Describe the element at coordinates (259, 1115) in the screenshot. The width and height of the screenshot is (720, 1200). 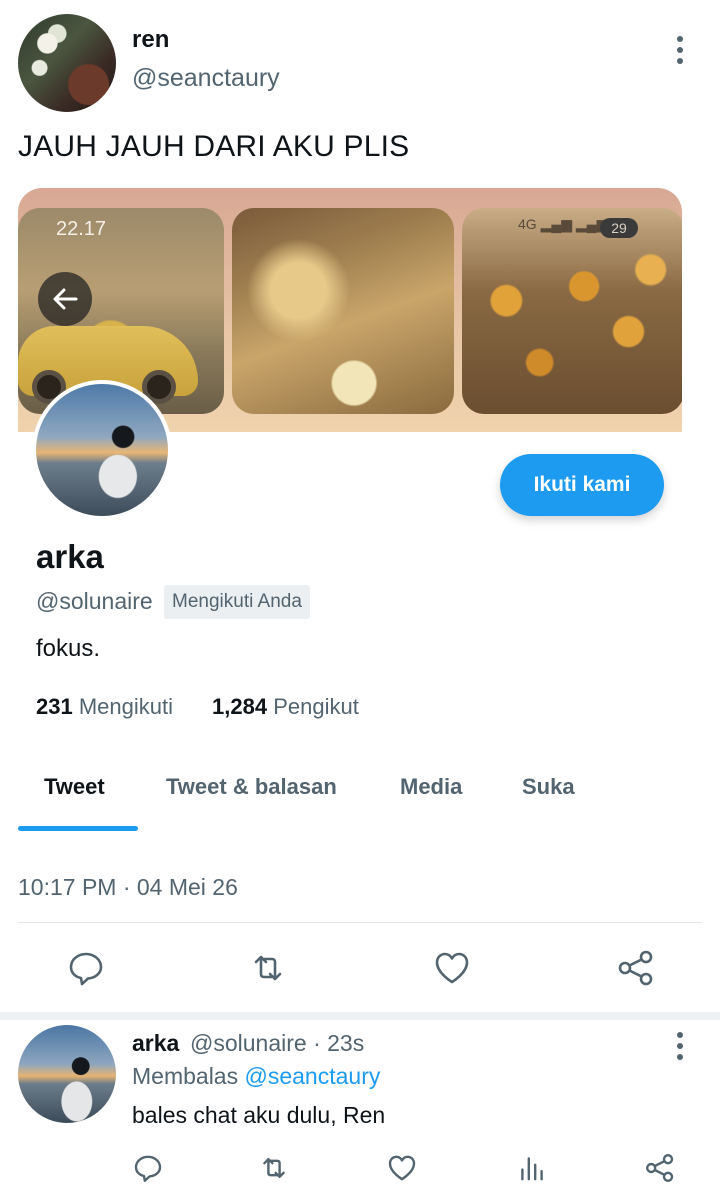
I see `reply-text: bales chat aku dulu, Ren` at that location.